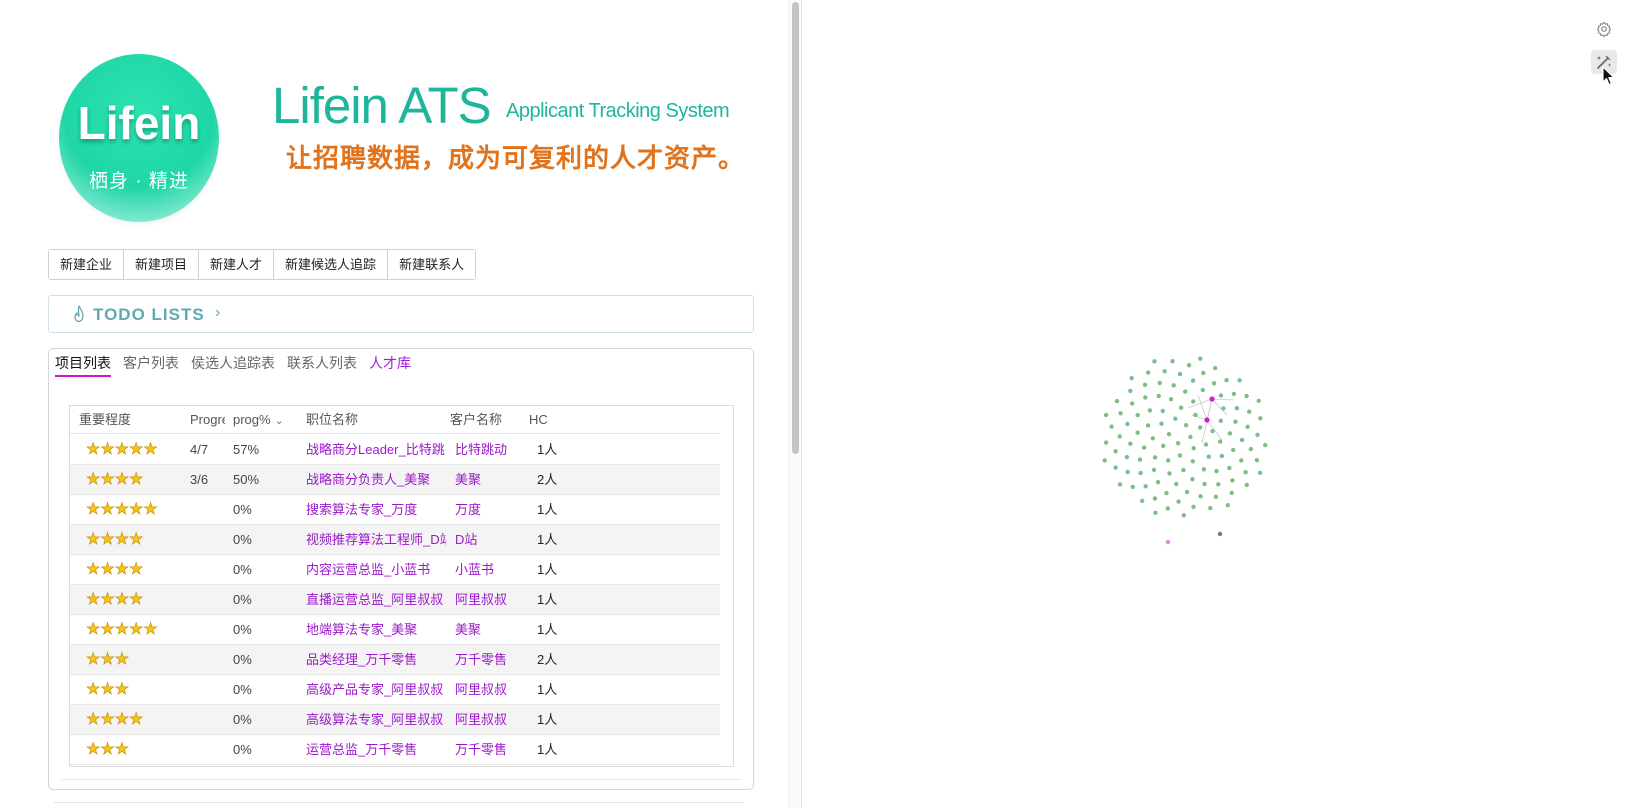  What do you see at coordinates (376, 569) in the screenshot?
I see `job-title-link: 内容运营总监_小蓝书` at bounding box center [376, 569].